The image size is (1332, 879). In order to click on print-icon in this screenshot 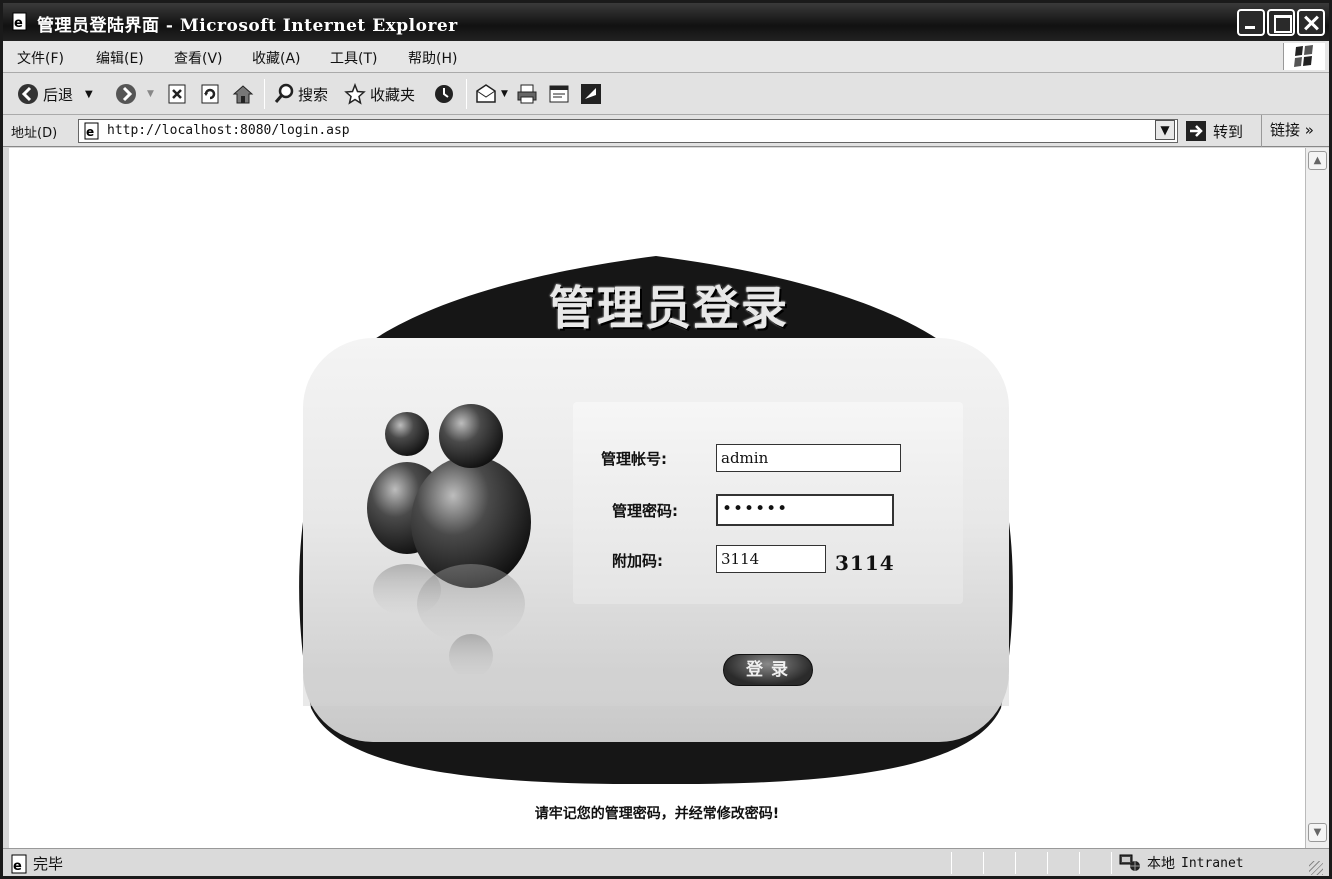, I will do `click(527, 94)`.